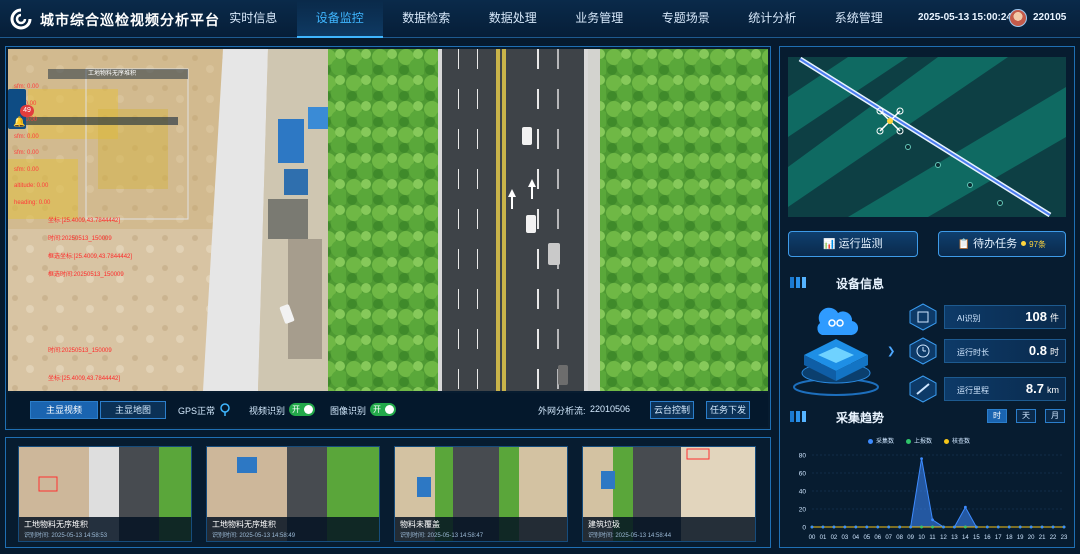 The width and height of the screenshot is (1080, 554). What do you see at coordinates (339, 19) in the screenshot?
I see `nav-device-monitor: 设备监控` at bounding box center [339, 19].